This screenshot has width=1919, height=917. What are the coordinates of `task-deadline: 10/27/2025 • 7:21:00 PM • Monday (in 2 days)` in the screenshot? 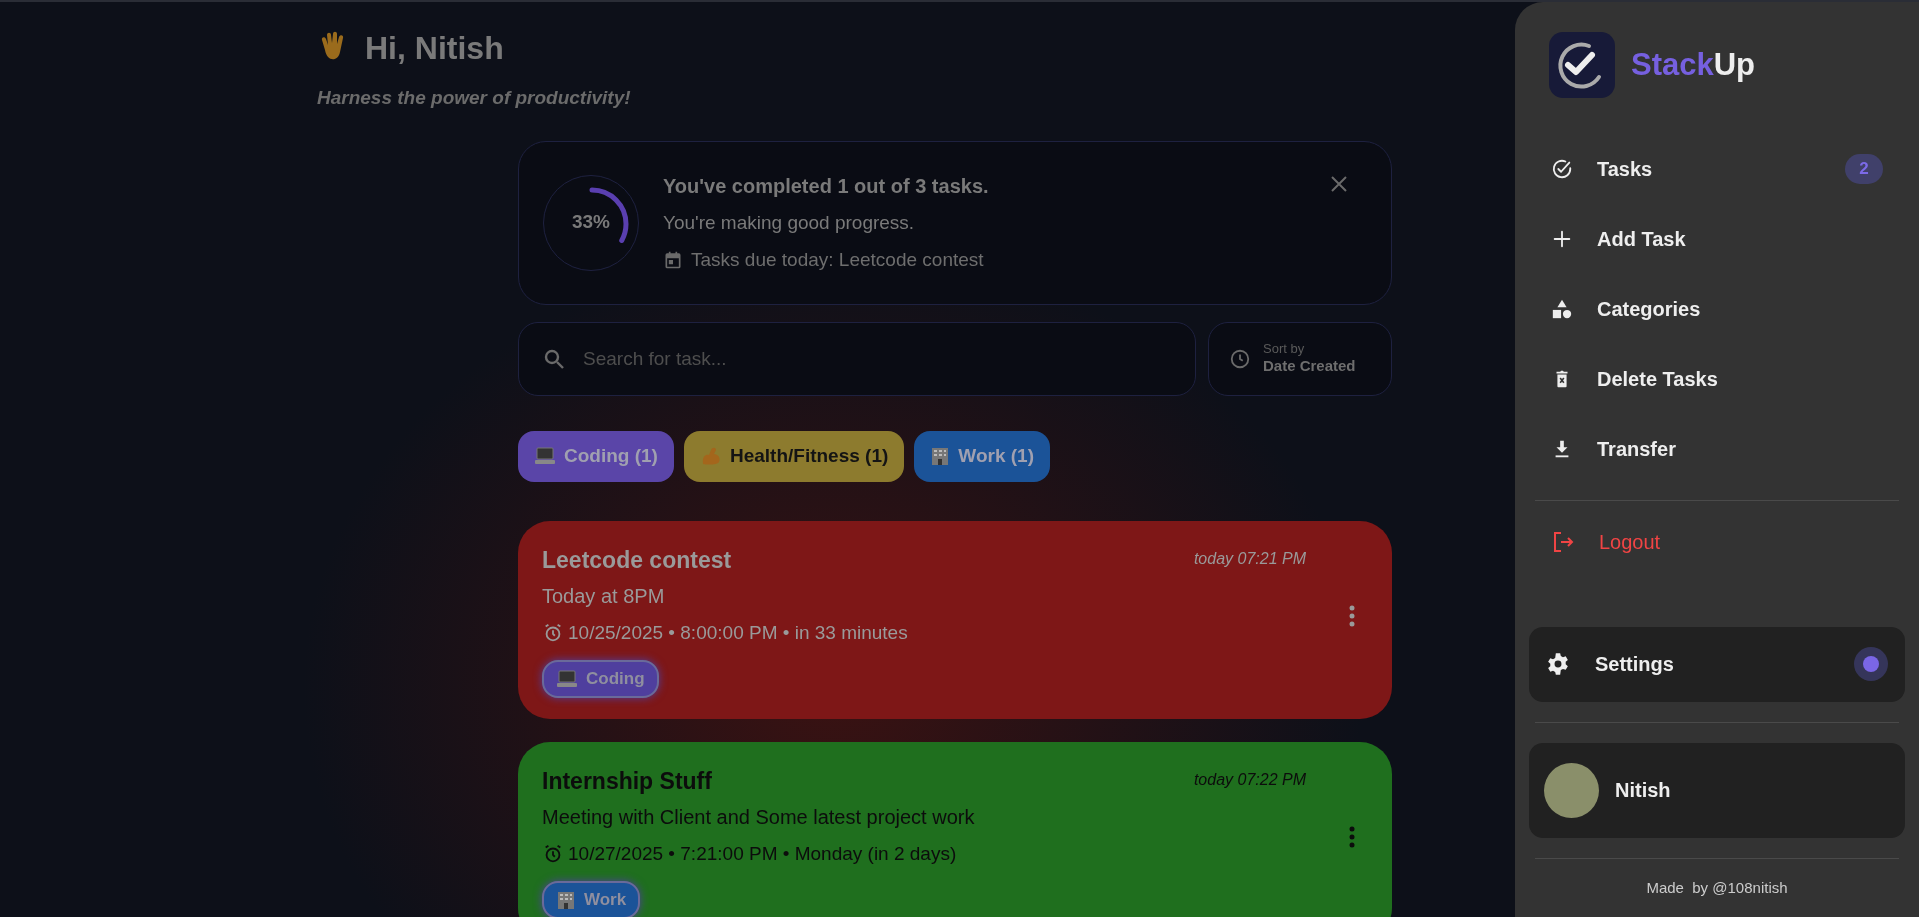 It's located at (762, 854).